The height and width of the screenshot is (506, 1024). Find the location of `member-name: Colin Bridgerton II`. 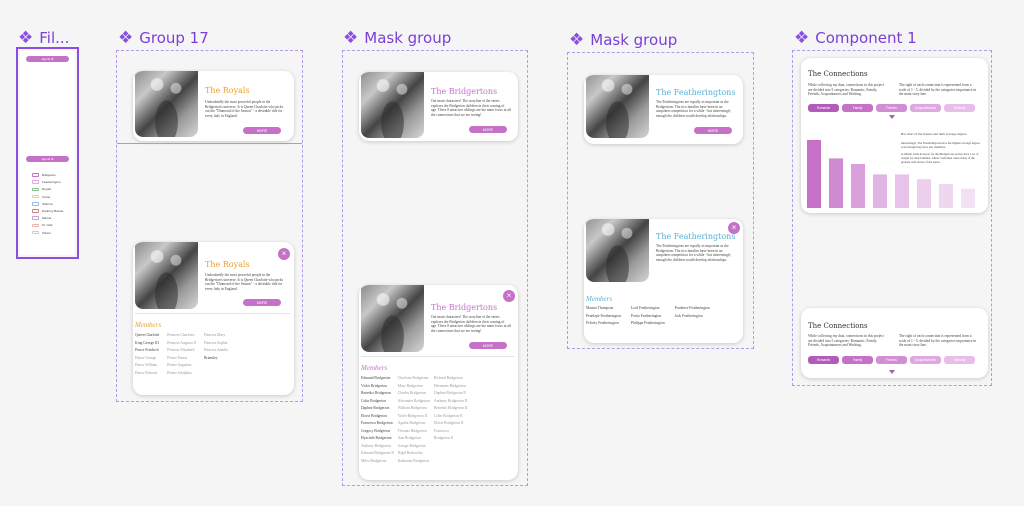

member-name: Colin Bridgerton II is located at coordinates (450, 417).